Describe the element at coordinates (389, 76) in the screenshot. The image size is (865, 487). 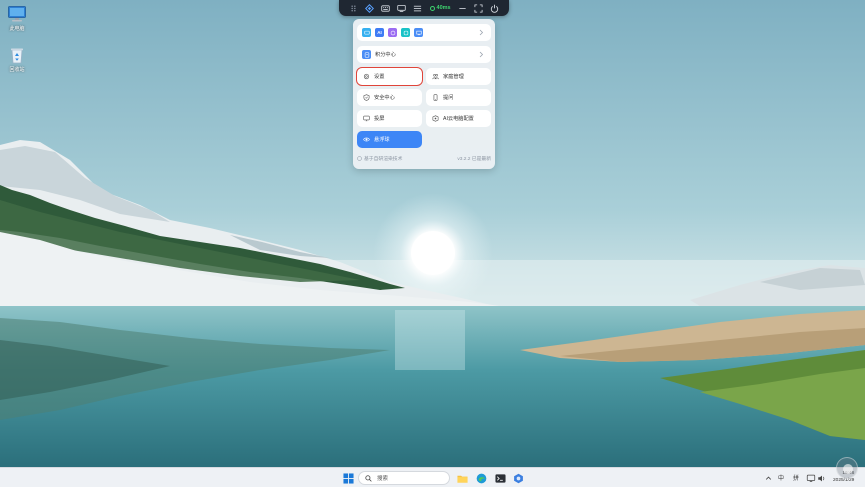
I see `settings-button: 设置` at that location.